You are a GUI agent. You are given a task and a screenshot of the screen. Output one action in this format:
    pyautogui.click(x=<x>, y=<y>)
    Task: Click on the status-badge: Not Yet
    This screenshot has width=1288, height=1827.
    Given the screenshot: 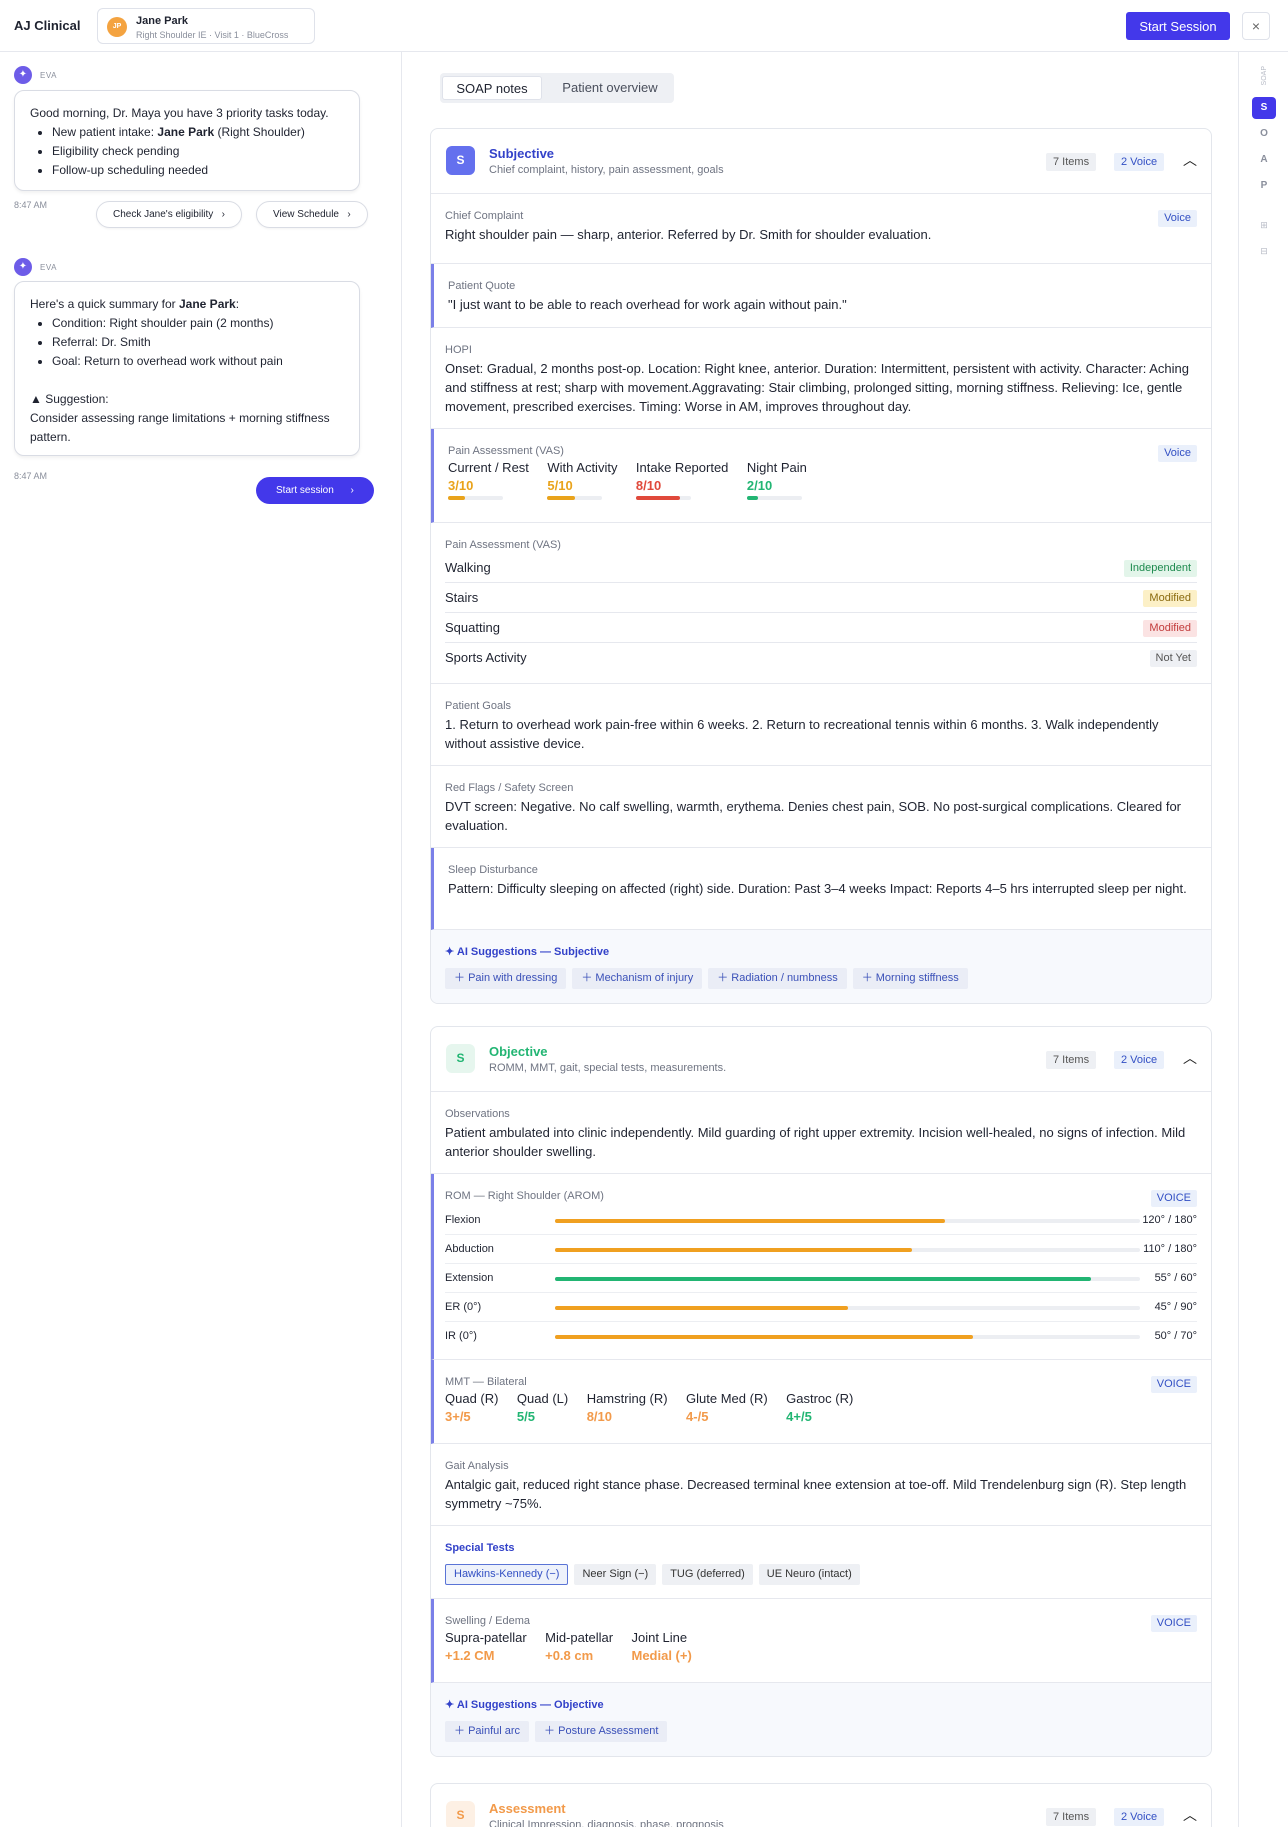 What is the action you would take?
    pyautogui.click(x=1173, y=658)
    